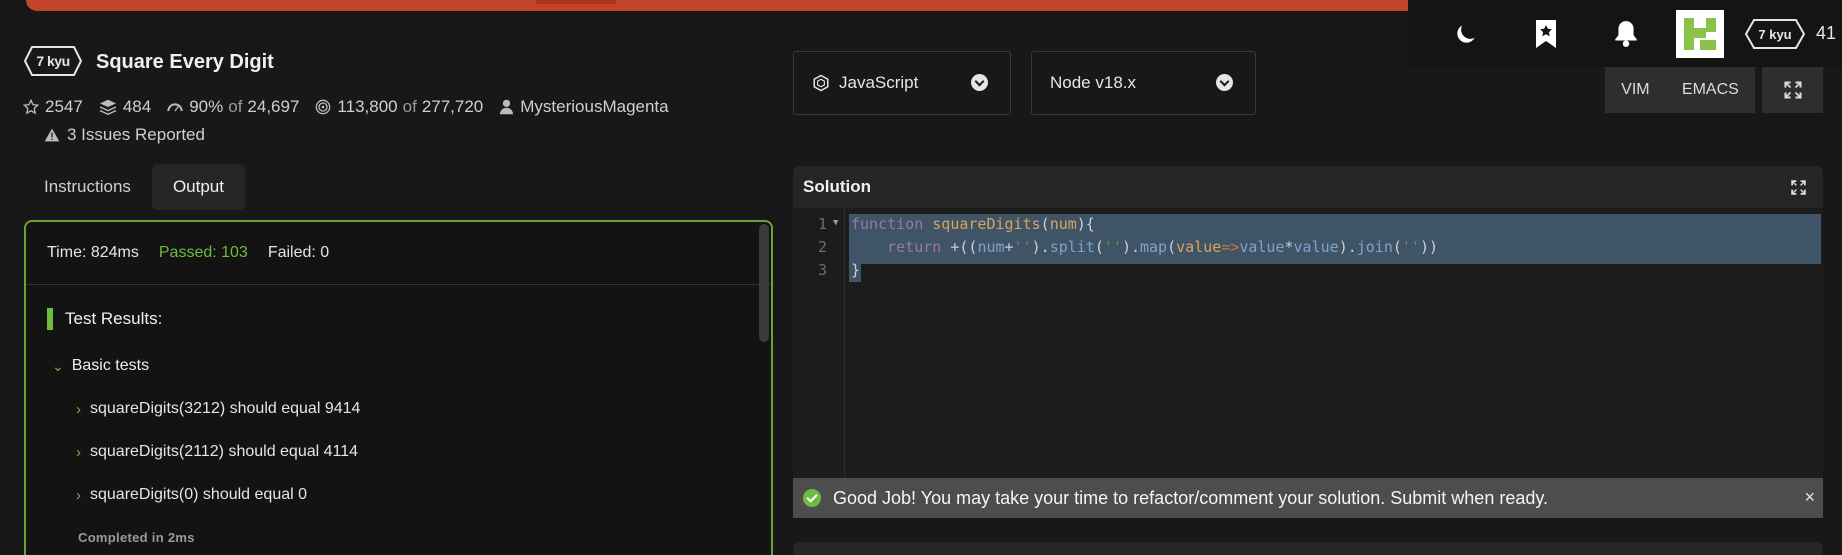 This screenshot has height=555, width=1842. I want to click on completed-stat: 113,800 of 277,720, so click(399, 107).